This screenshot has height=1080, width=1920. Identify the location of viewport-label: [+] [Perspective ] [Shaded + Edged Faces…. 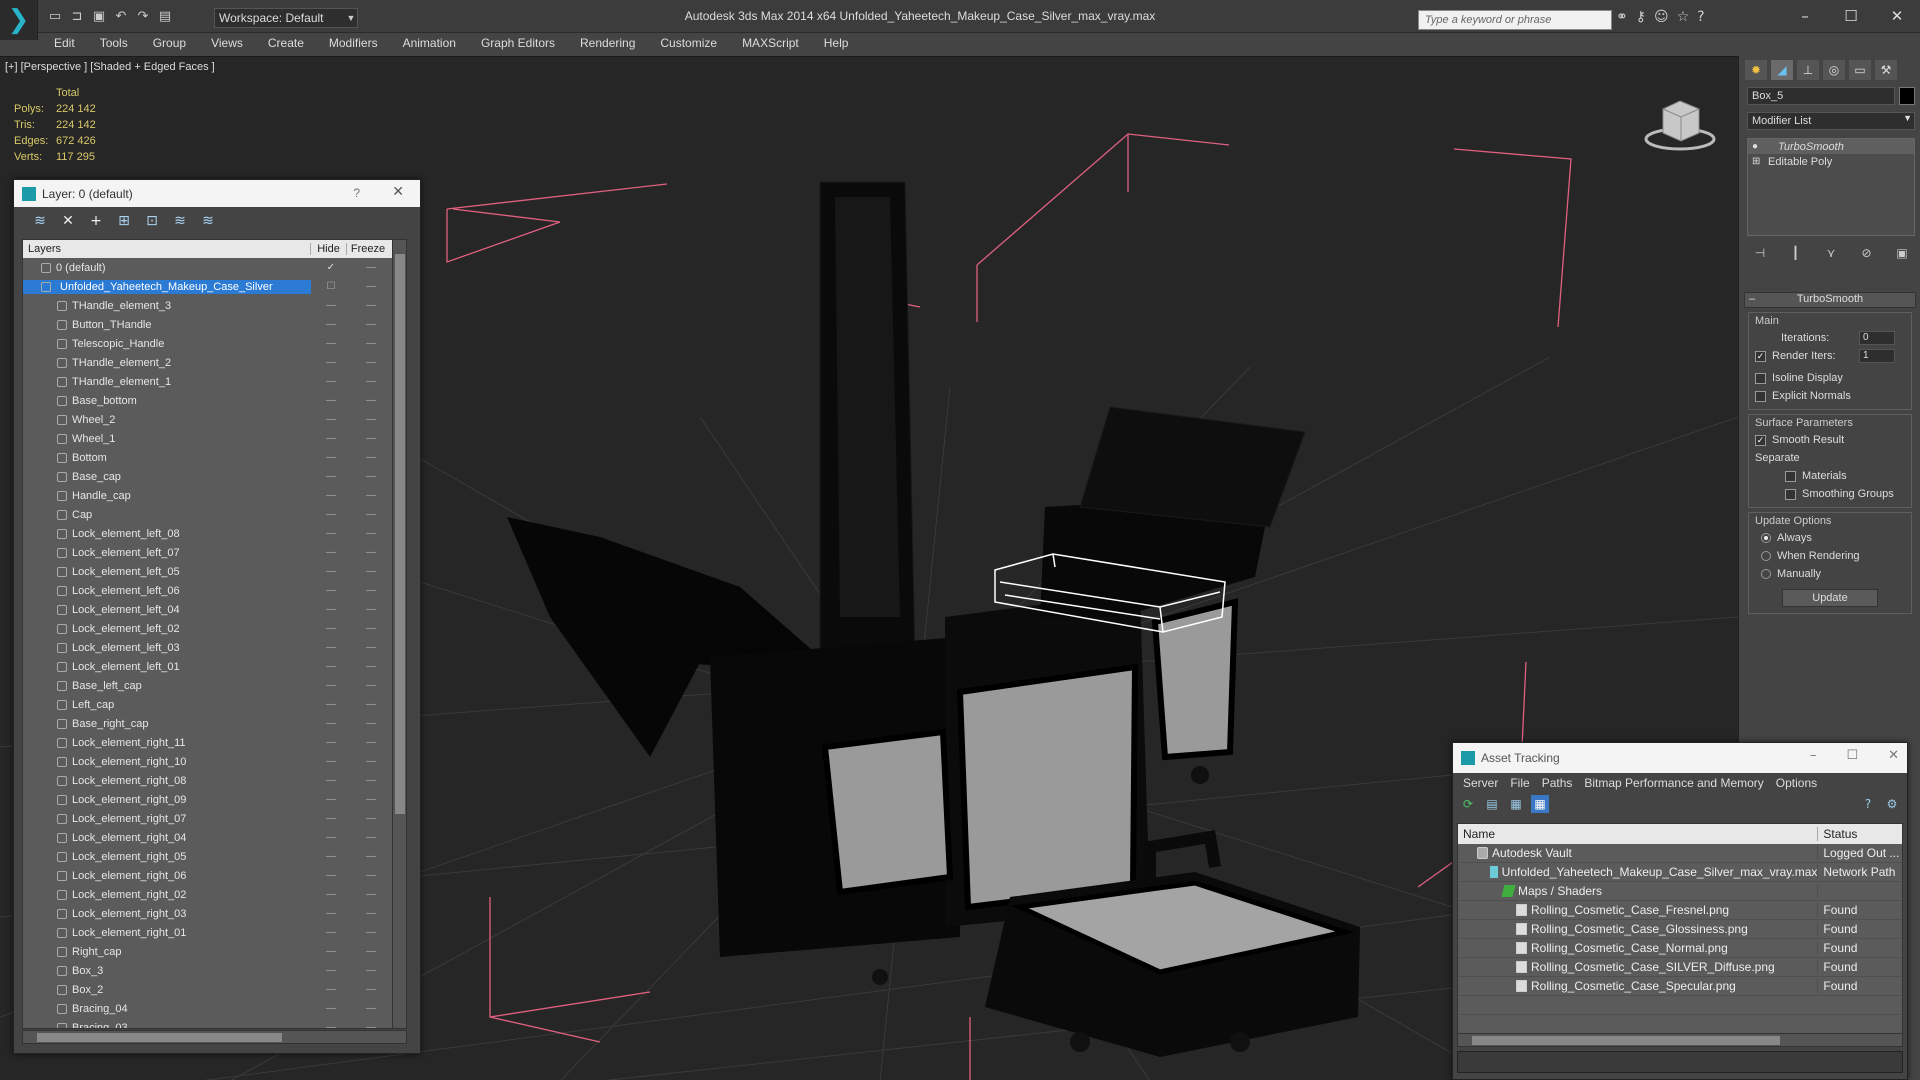
(110, 67).